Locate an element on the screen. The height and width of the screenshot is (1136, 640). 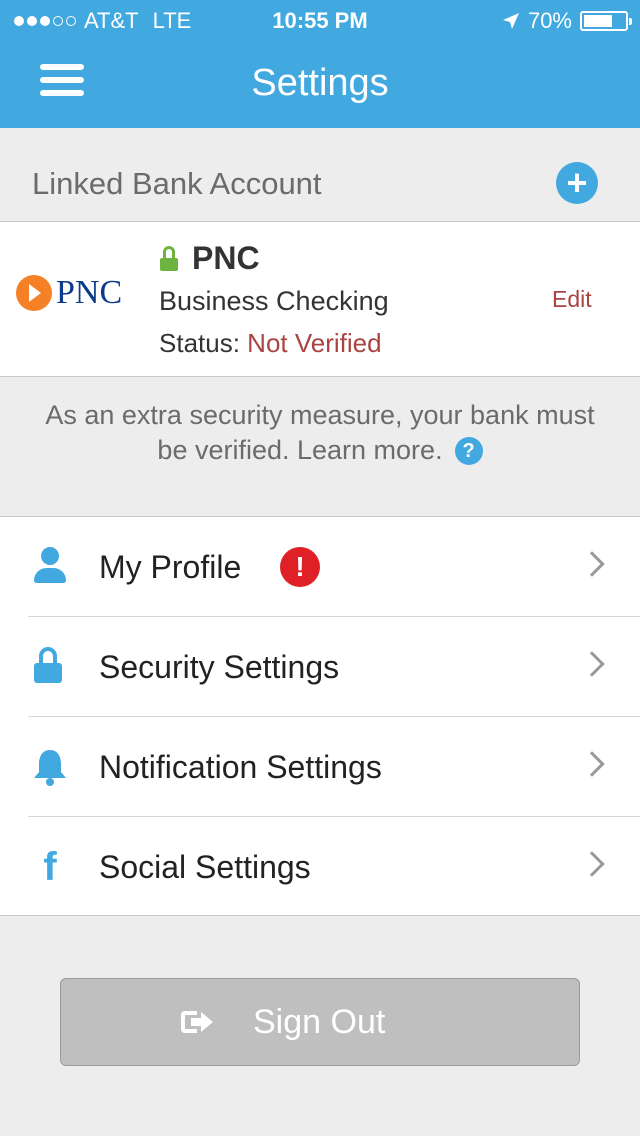
page-title: Settings is located at coordinates (320, 83).